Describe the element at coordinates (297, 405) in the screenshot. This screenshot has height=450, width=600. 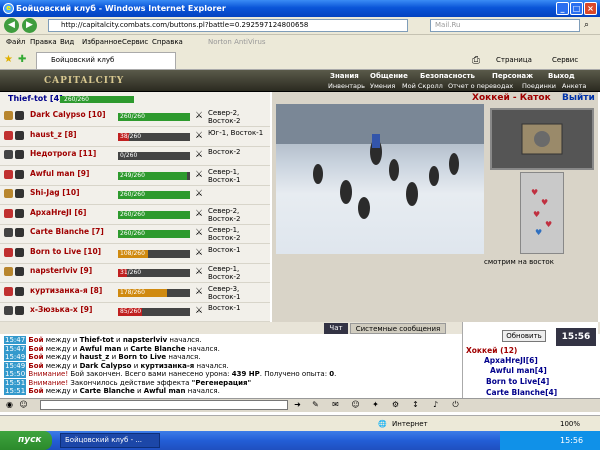
I see `send-icon: ➜` at that location.